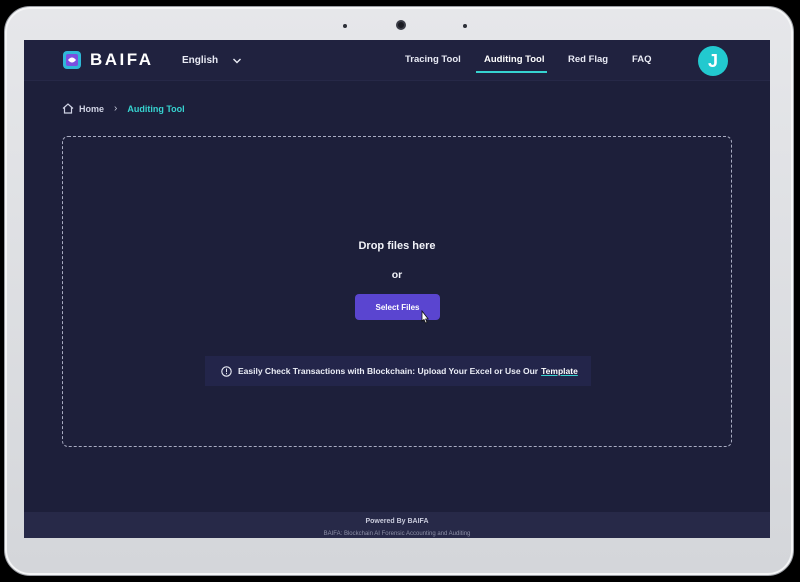 The width and height of the screenshot is (800, 582). What do you see at coordinates (397, 275) in the screenshot?
I see `drop-or-label: or` at bounding box center [397, 275].